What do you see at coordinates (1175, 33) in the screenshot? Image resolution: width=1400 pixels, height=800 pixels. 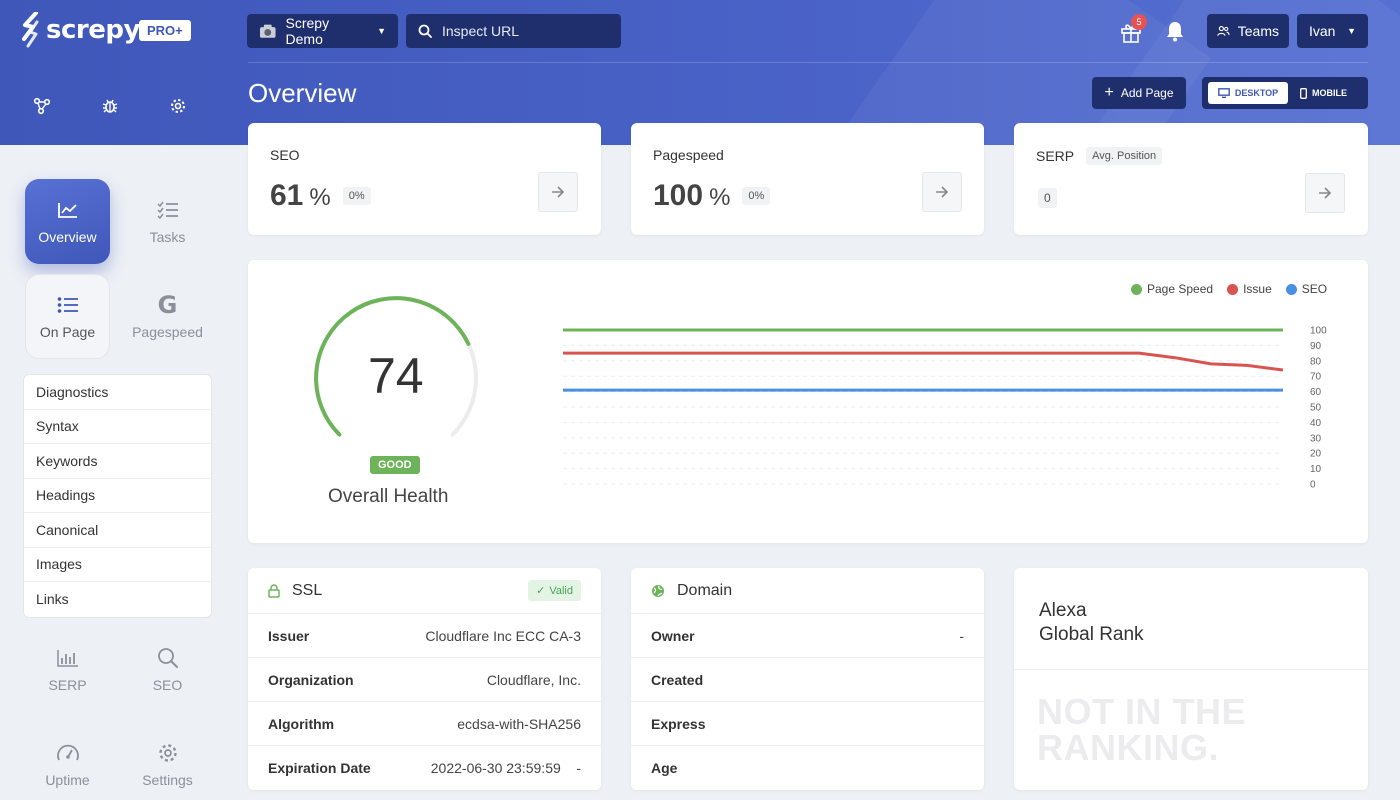 I see `bell-icon` at bounding box center [1175, 33].